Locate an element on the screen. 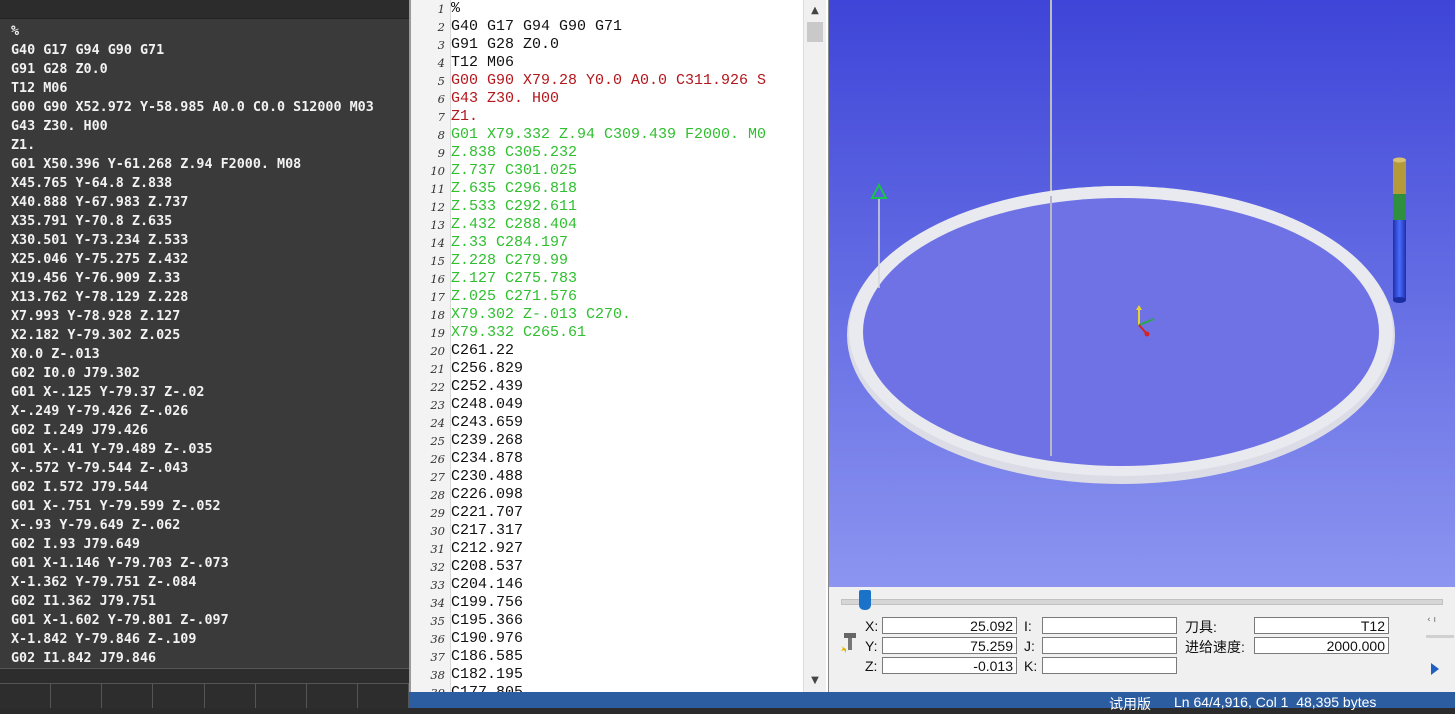 This screenshot has width=1455, height=714. code-line: 16 Z.127 C275.783 is located at coordinates (607, 279).